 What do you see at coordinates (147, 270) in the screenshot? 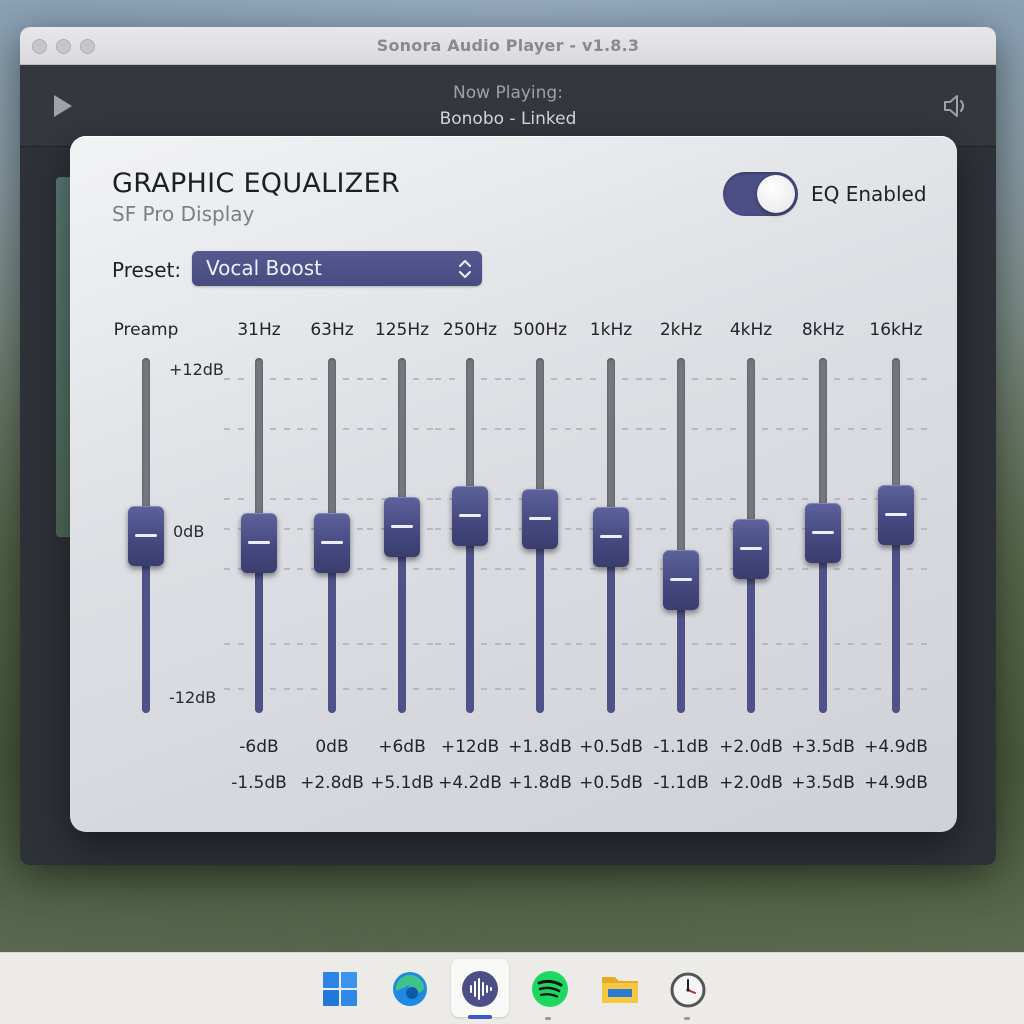
I see `preset-label: Preset:` at bounding box center [147, 270].